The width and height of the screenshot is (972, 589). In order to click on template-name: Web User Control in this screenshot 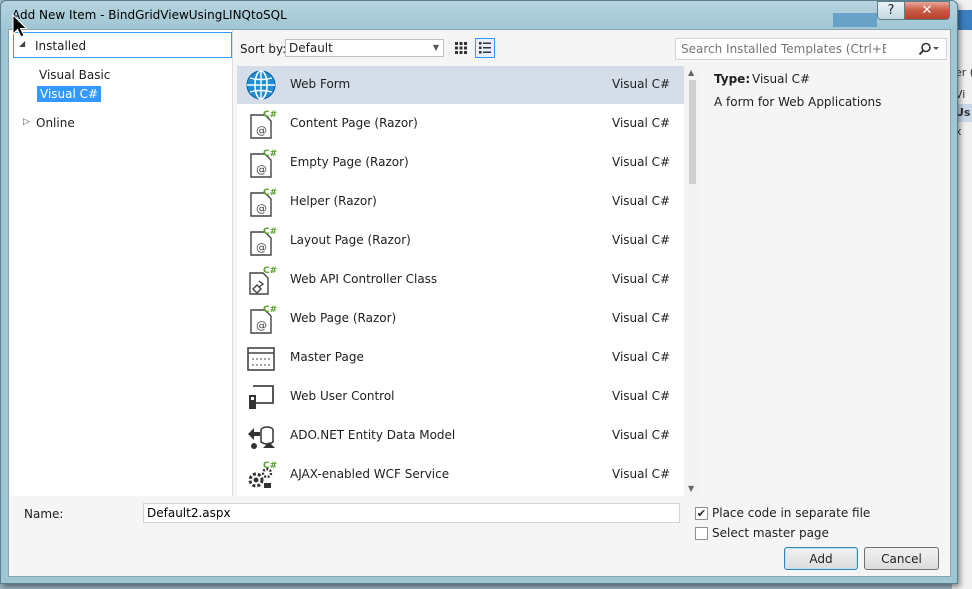, I will do `click(342, 396)`.